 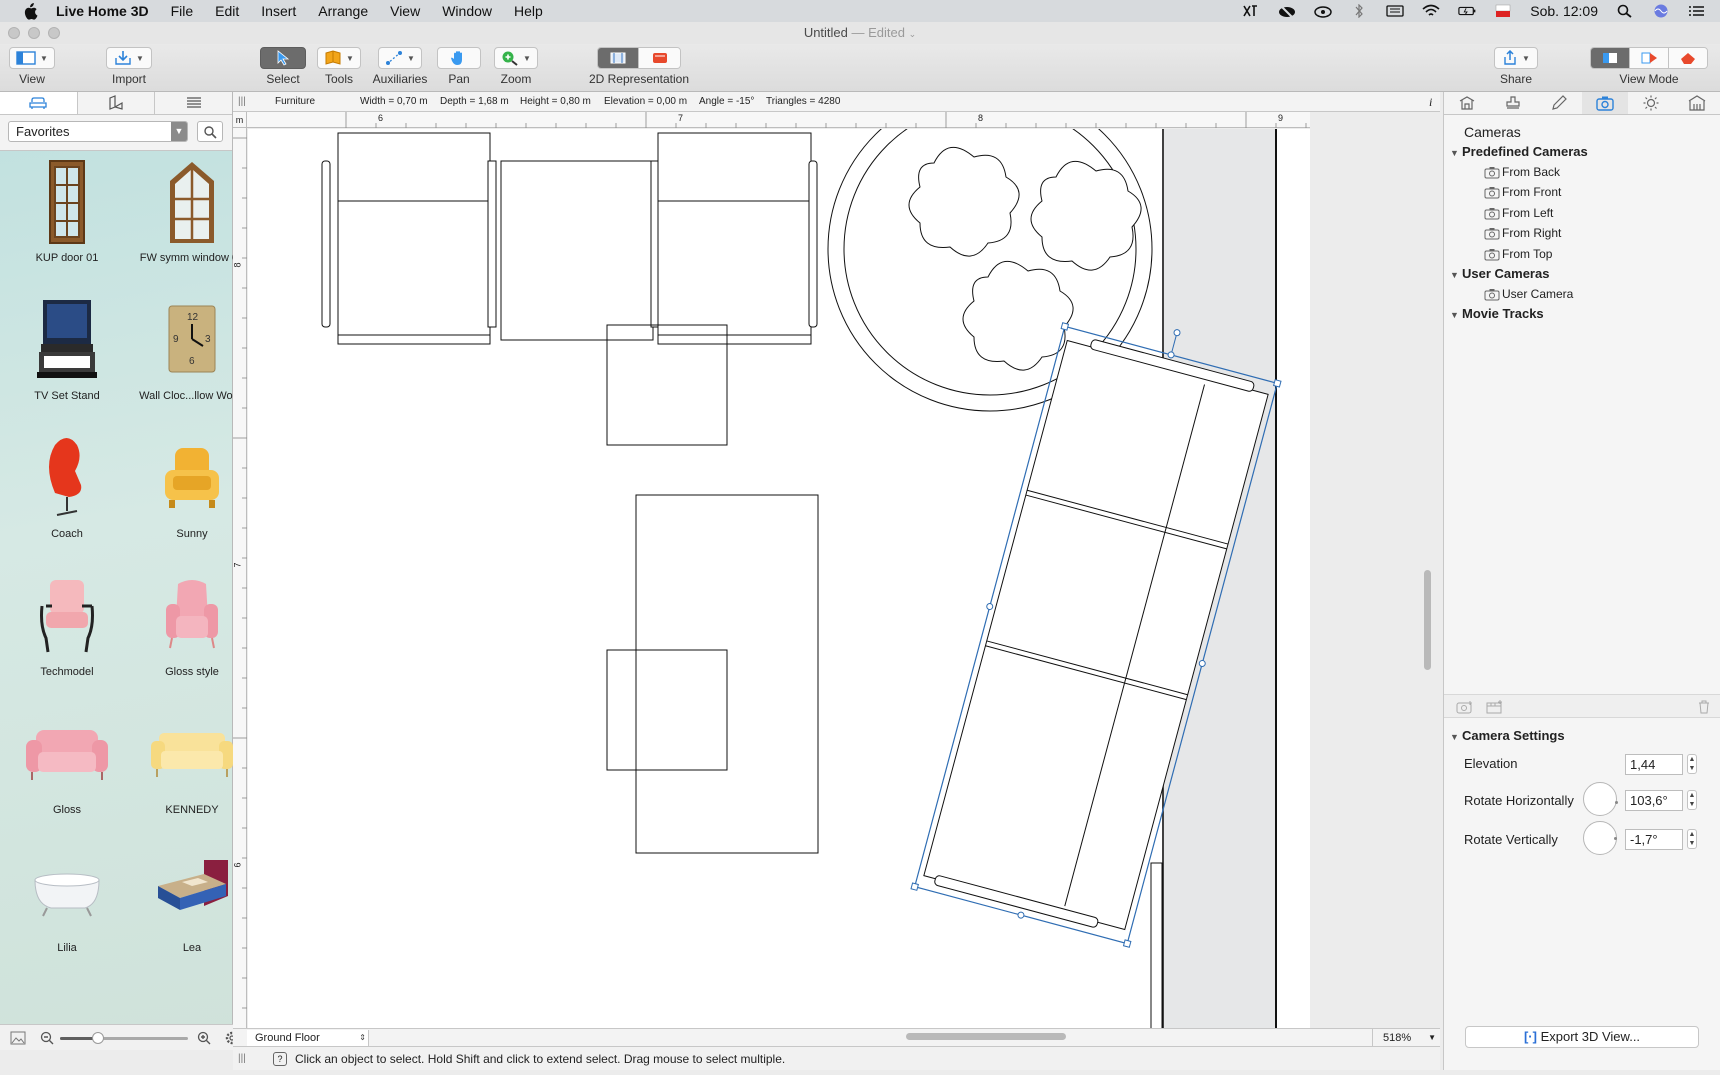 I want to click on edited-indicator: — Edited, so click(x=878, y=32).